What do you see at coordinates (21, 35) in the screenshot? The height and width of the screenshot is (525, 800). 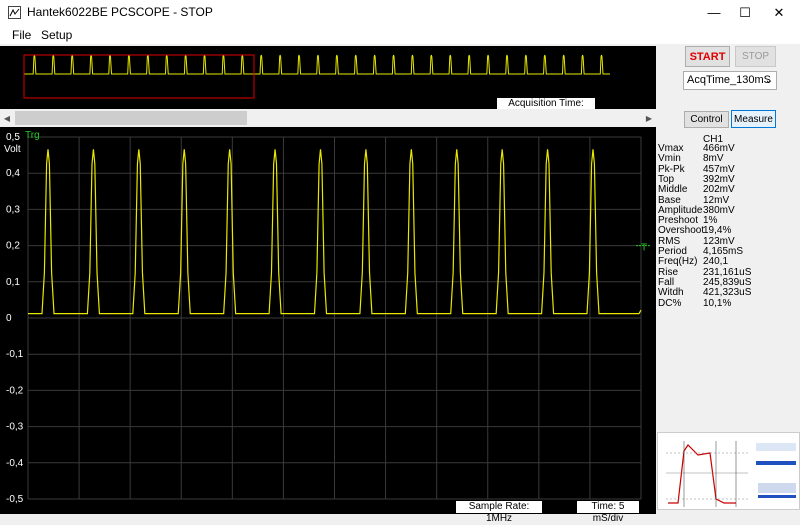 I see `menu-file: File` at bounding box center [21, 35].